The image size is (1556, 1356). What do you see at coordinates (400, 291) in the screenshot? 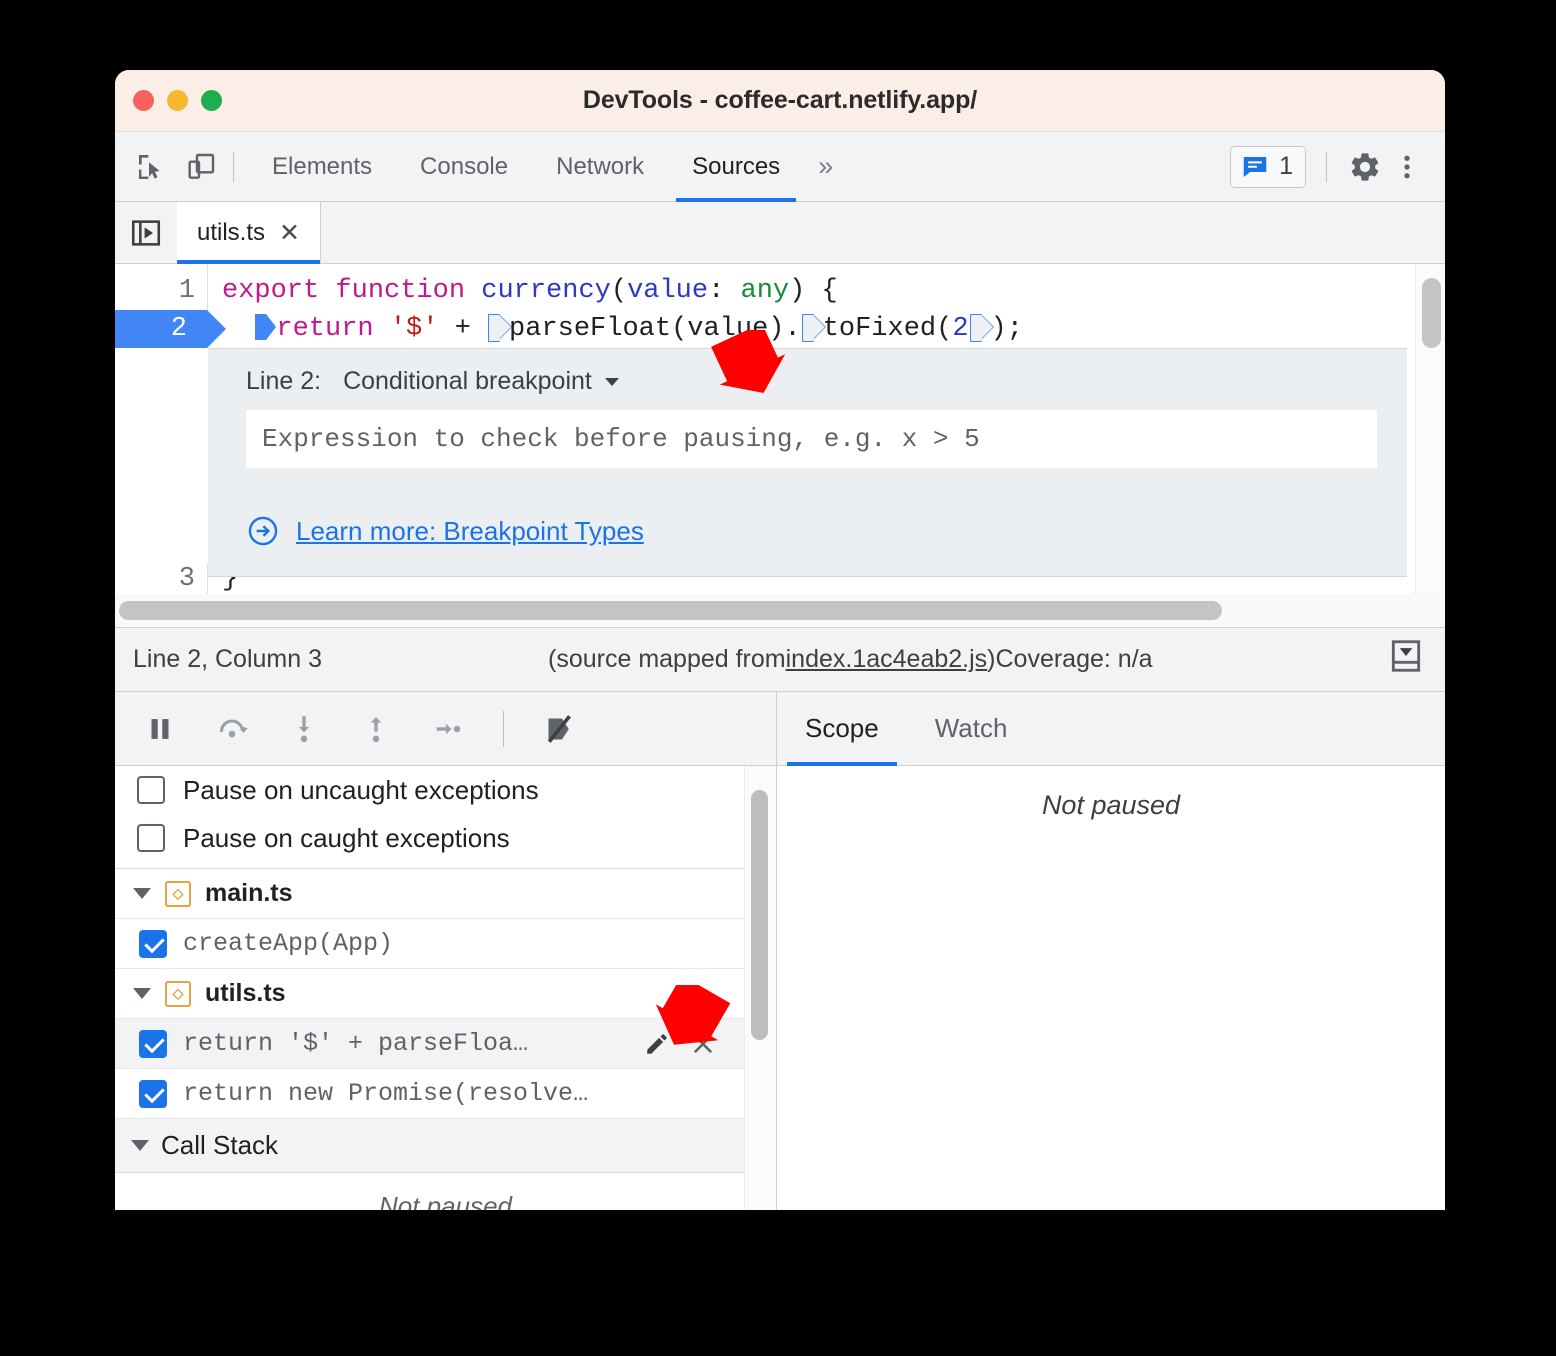
I see `keyword-function: function` at bounding box center [400, 291].